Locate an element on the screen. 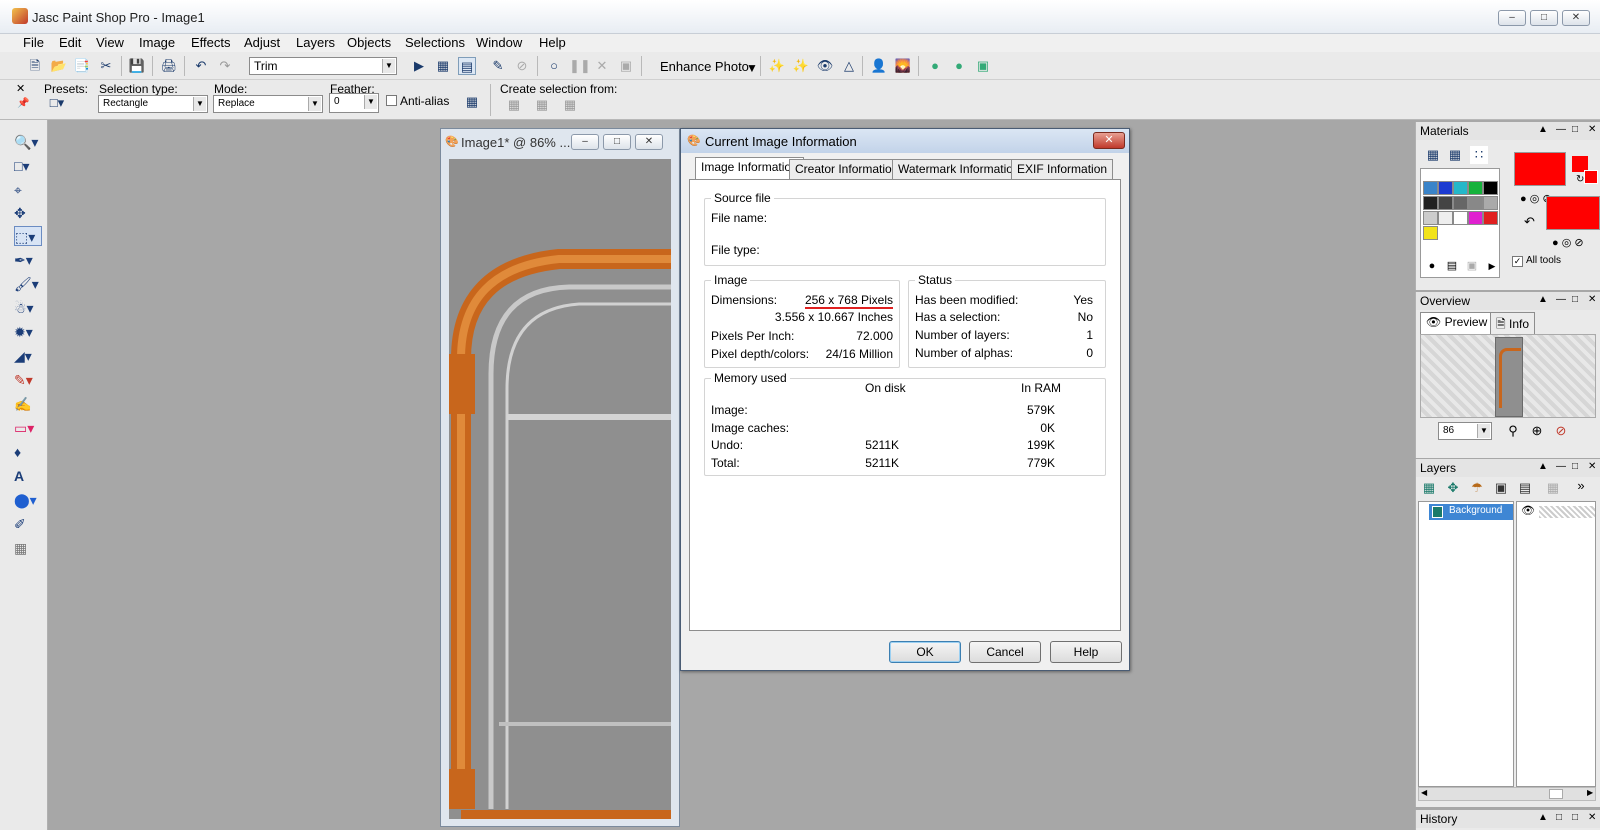 The image size is (1600, 830). dropper-tool-icon: ✒▾ is located at coordinates (28, 260).